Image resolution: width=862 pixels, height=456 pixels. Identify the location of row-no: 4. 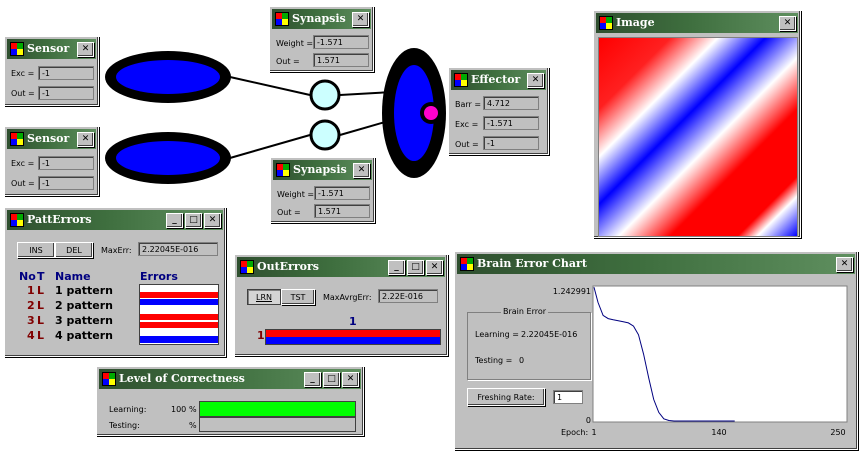
(31, 335).